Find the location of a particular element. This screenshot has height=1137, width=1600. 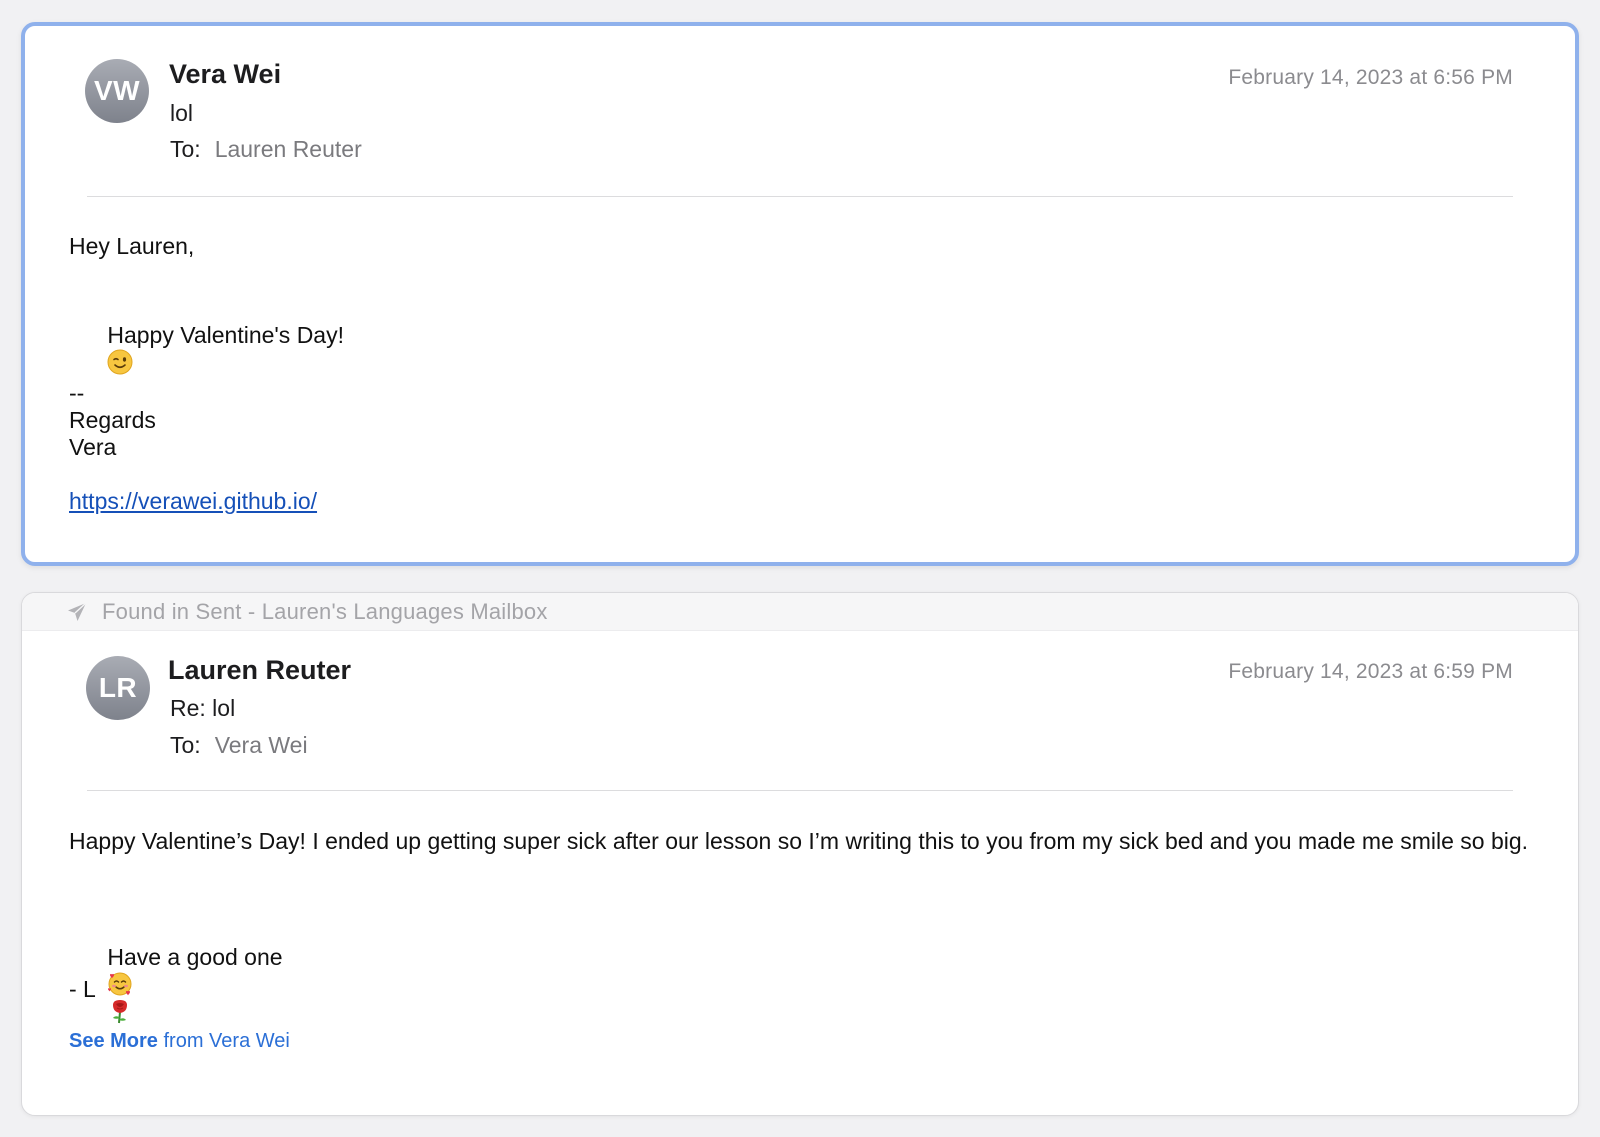

signature-regards: Regards is located at coordinates (112, 420).